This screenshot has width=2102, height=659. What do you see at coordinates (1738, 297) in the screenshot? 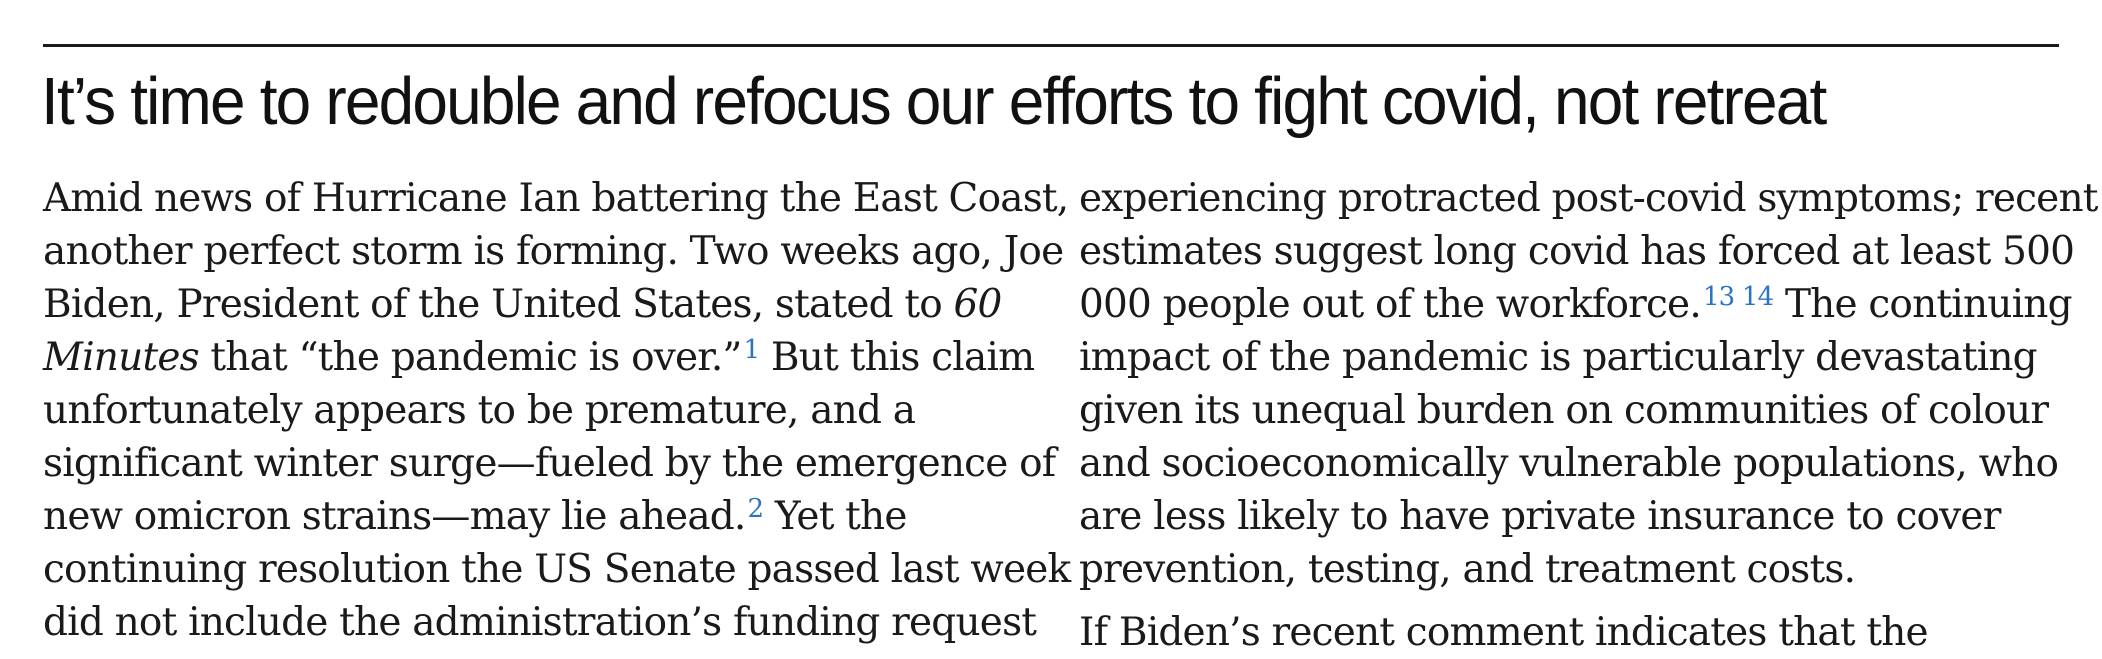
I see `reference-link: 13 14` at bounding box center [1738, 297].